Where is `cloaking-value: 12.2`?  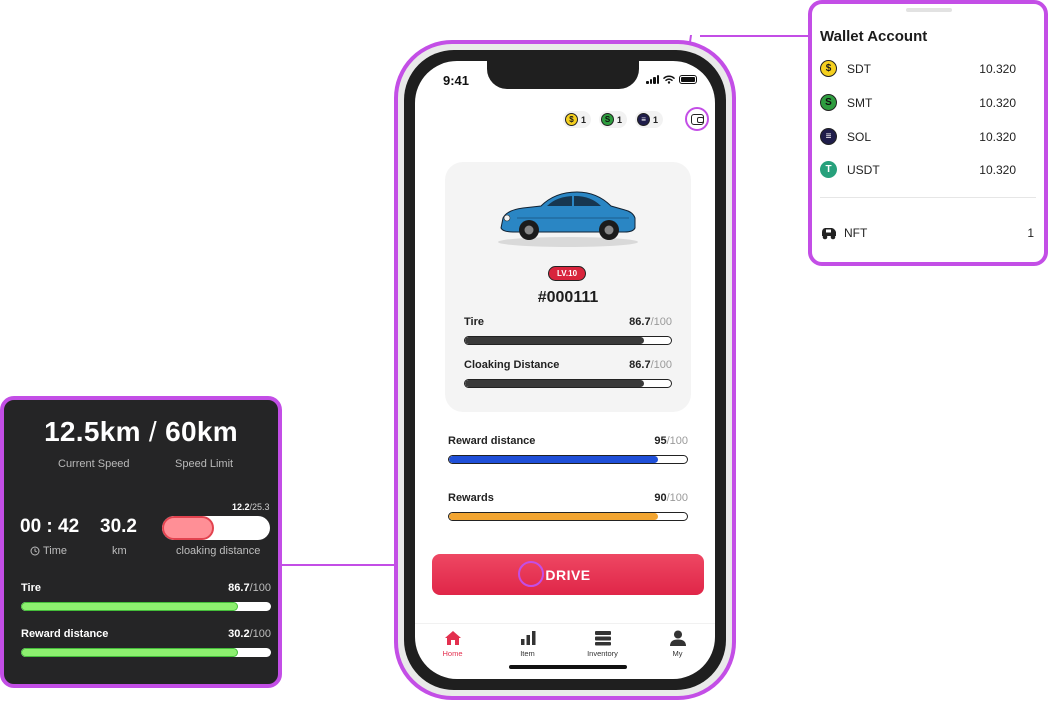 cloaking-value: 12.2 is located at coordinates (241, 507).